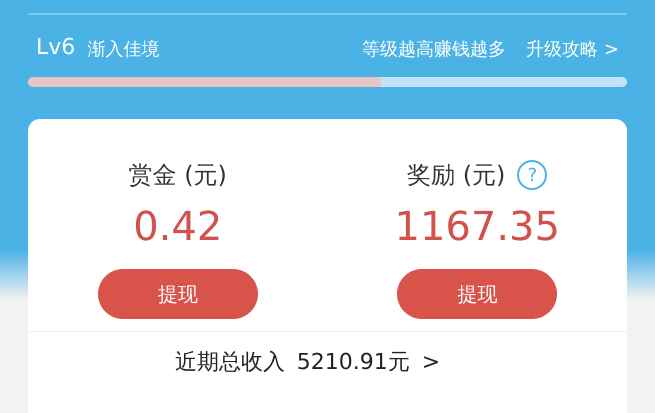 The width and height of the screenshot is (655, 413). Describe the element at coordinates (353, 363) in the screenshot. I see `total-income-amount: 5210.91元` at that location.